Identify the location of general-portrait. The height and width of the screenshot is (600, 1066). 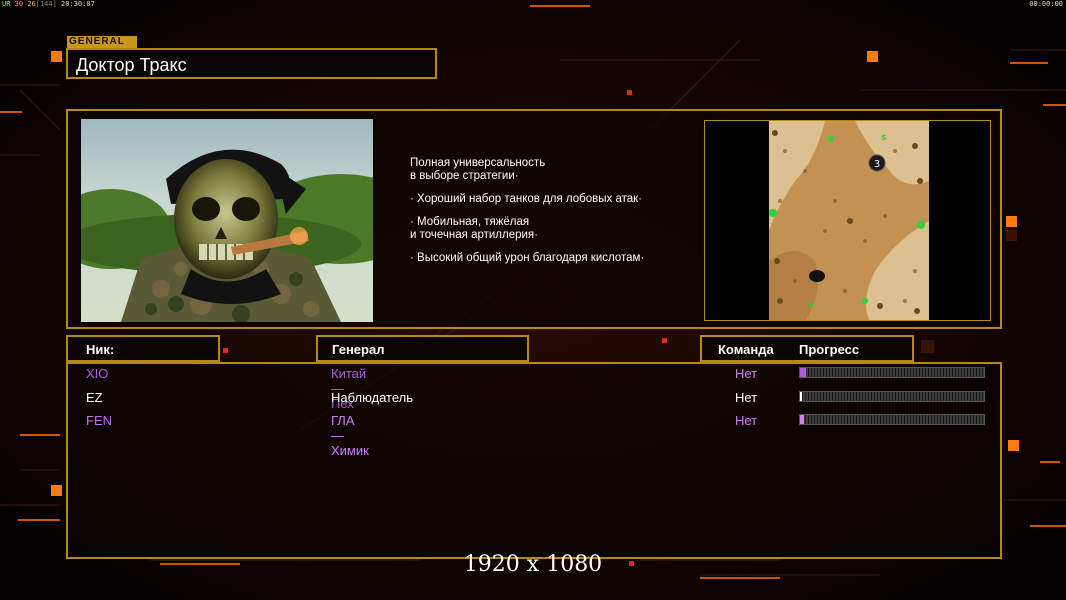
(227, 220).